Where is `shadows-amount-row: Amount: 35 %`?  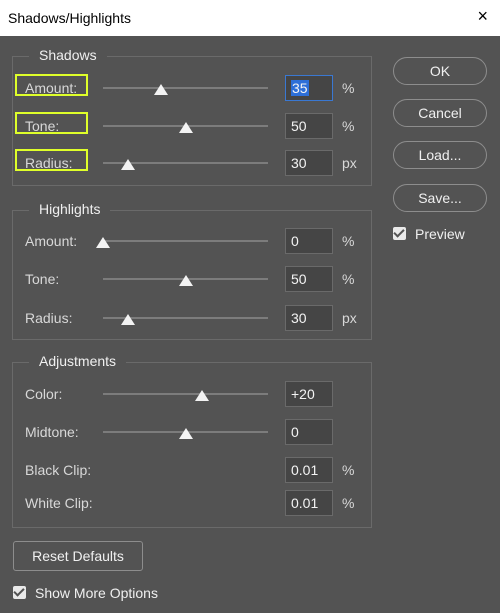
shadows-amount-row: Amount: 35 % is located at coordinates (193, 87).